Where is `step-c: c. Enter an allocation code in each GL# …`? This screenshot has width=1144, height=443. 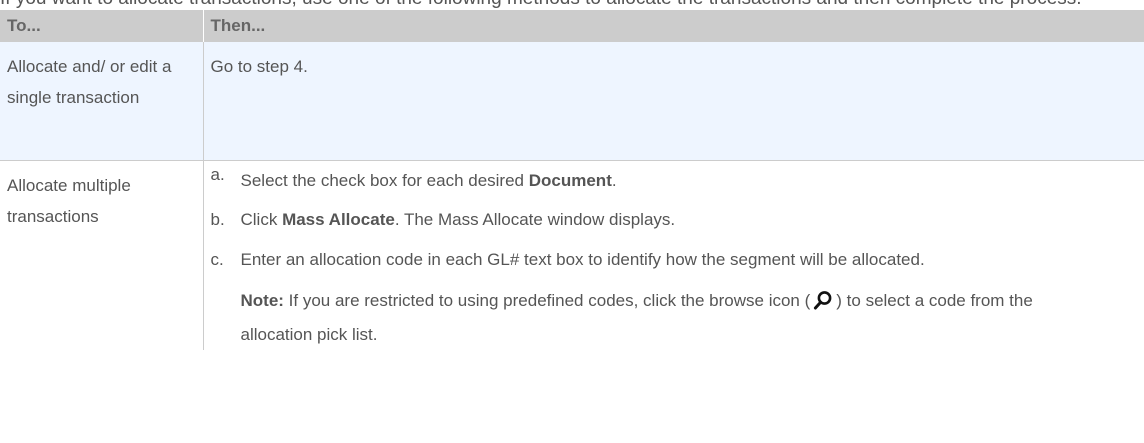 step-c: c. Enter an allocation code in each GL# … is located at coordinates (674, 260).